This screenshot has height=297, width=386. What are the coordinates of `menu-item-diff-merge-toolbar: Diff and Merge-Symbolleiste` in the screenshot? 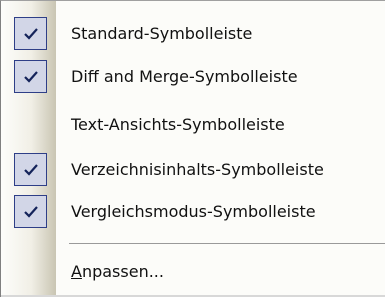 It's located at (193, 77).